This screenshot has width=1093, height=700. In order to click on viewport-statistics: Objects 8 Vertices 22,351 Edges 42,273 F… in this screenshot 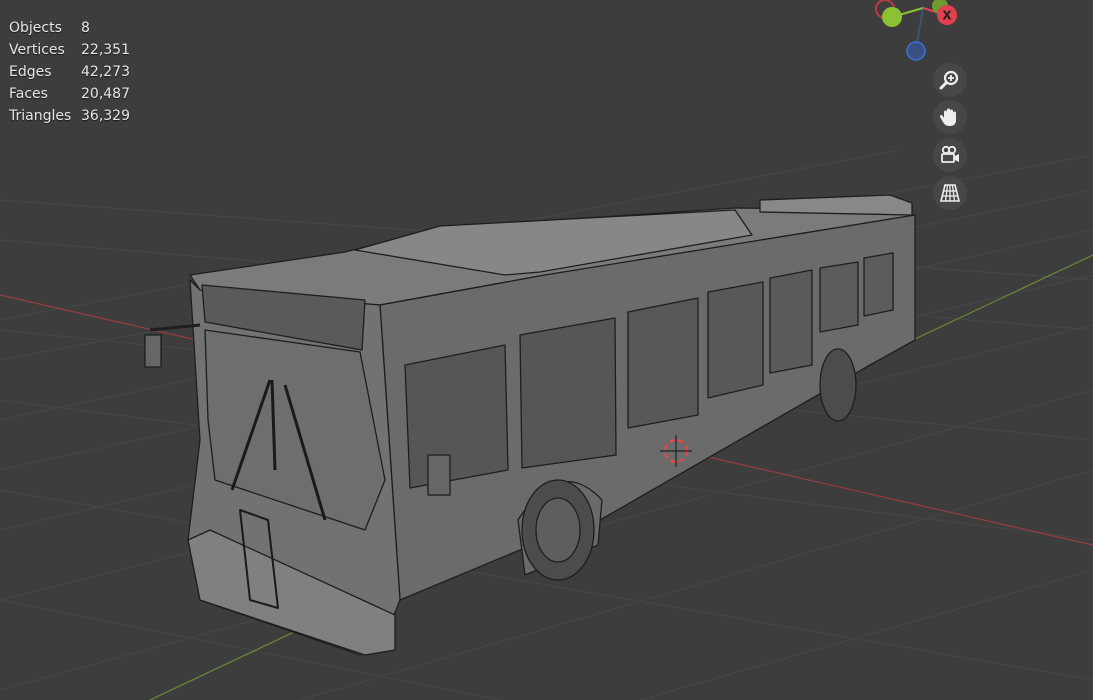, I will do `click(69, 72)`.